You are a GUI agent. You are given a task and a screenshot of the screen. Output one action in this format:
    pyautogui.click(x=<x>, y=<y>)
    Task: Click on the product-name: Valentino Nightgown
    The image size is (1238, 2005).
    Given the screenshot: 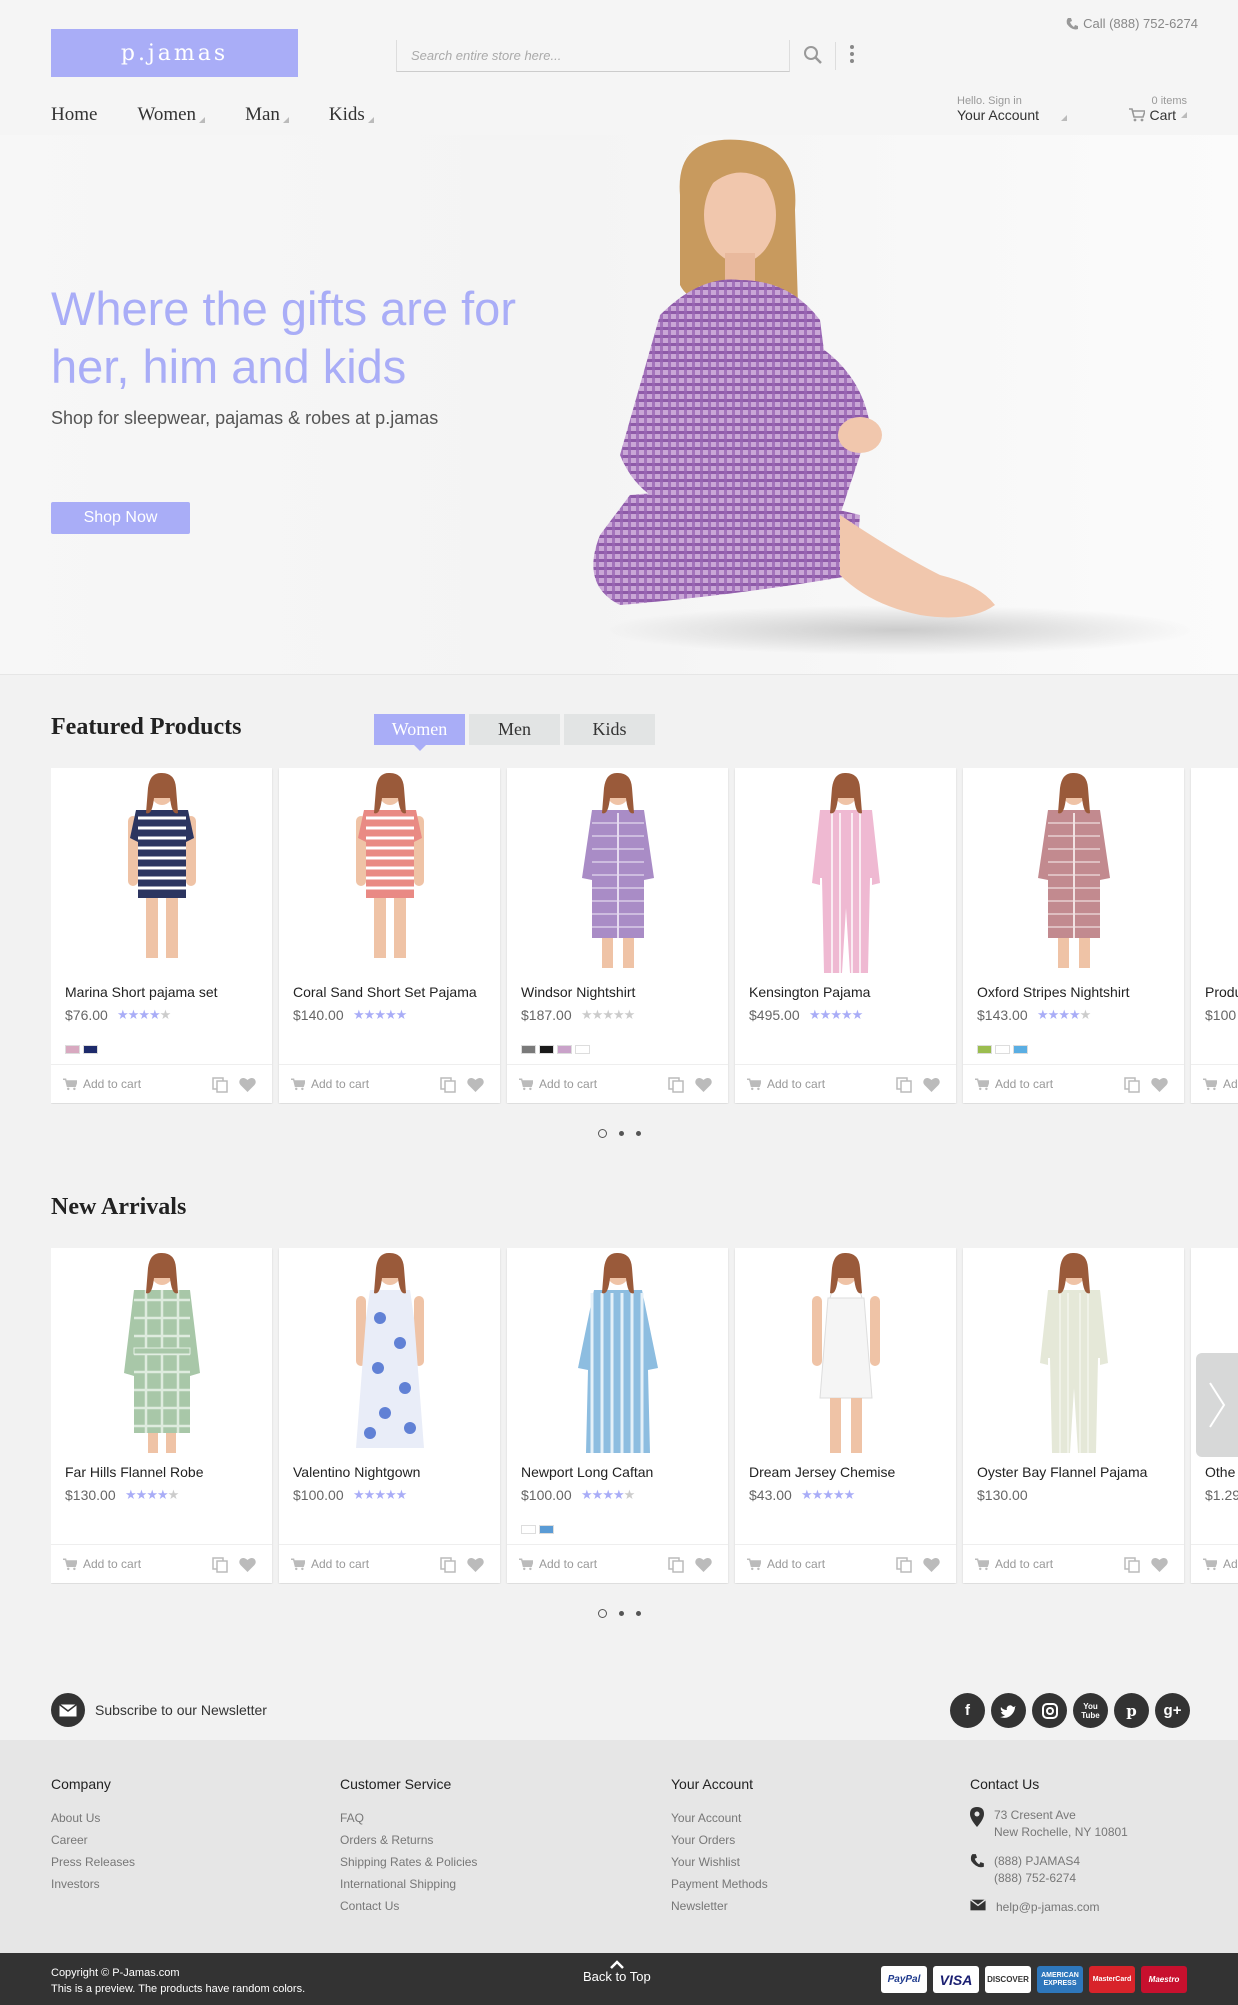 What is the action you would take?
    pyautogui.click(x=356, y=1472)
    